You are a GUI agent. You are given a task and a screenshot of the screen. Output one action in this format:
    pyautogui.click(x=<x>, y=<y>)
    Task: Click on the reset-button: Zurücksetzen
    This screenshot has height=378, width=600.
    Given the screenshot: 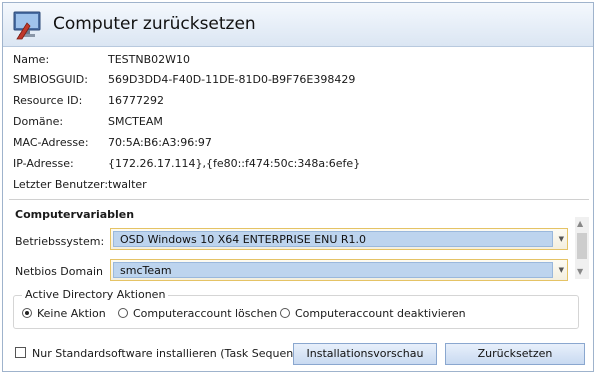 What is the action you would take?
    pyautogui.click(x=515, y=354)
    